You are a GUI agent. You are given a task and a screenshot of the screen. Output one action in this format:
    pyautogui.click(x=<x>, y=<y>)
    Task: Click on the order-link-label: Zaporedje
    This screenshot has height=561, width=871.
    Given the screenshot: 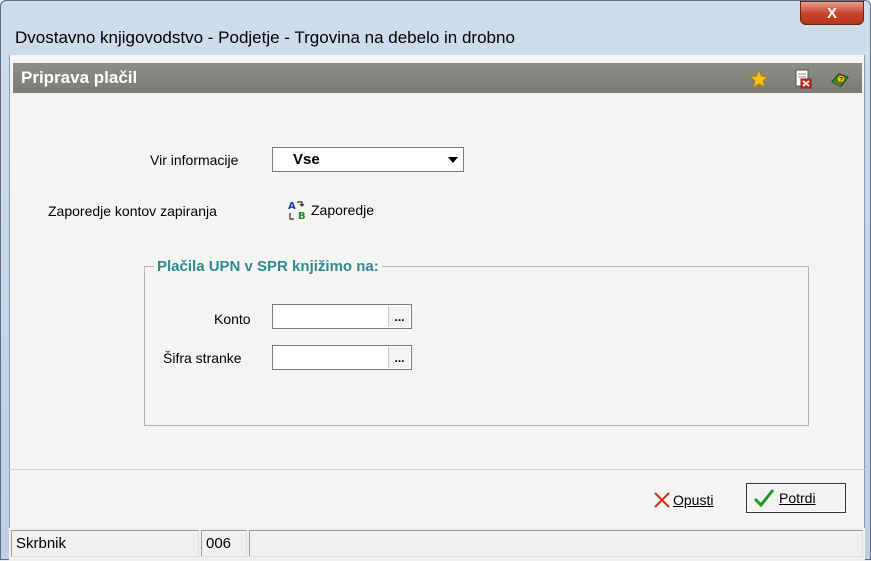 What is the action you would take?
    pyautogui.click(x=343, y=210)
    